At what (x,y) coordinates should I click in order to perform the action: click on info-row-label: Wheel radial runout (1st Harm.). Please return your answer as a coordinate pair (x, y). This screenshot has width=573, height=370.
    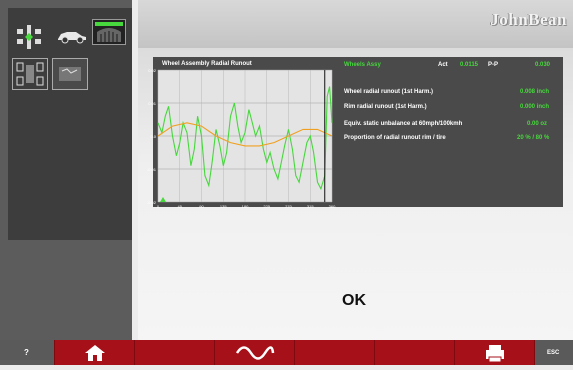
    Looking at the image, I should click on (389, 92).